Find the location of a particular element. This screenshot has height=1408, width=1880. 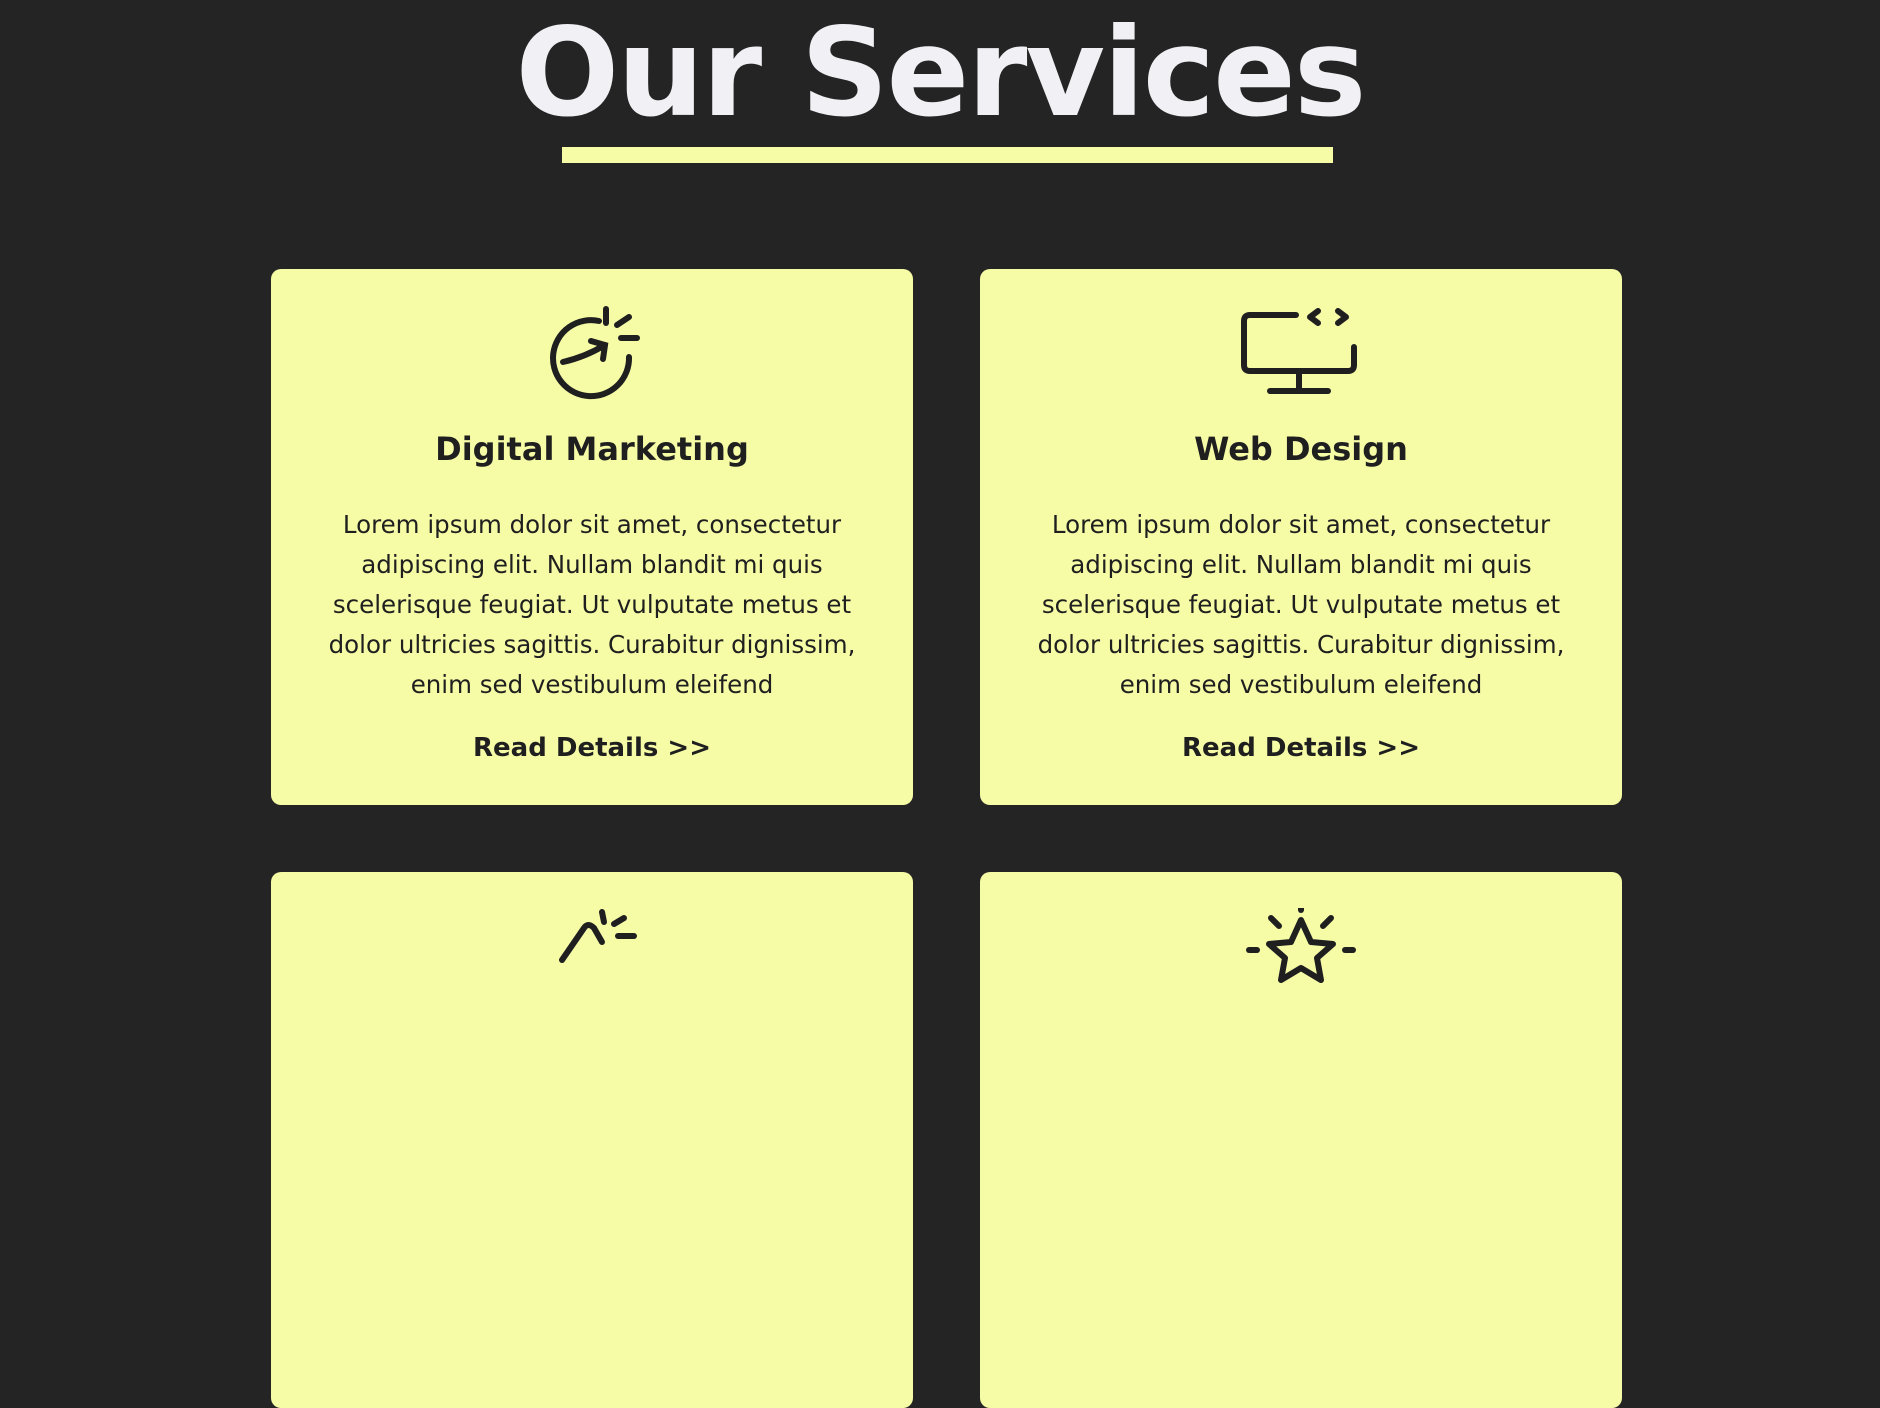

page-header: Our Services is located at coordinates (940, 73).